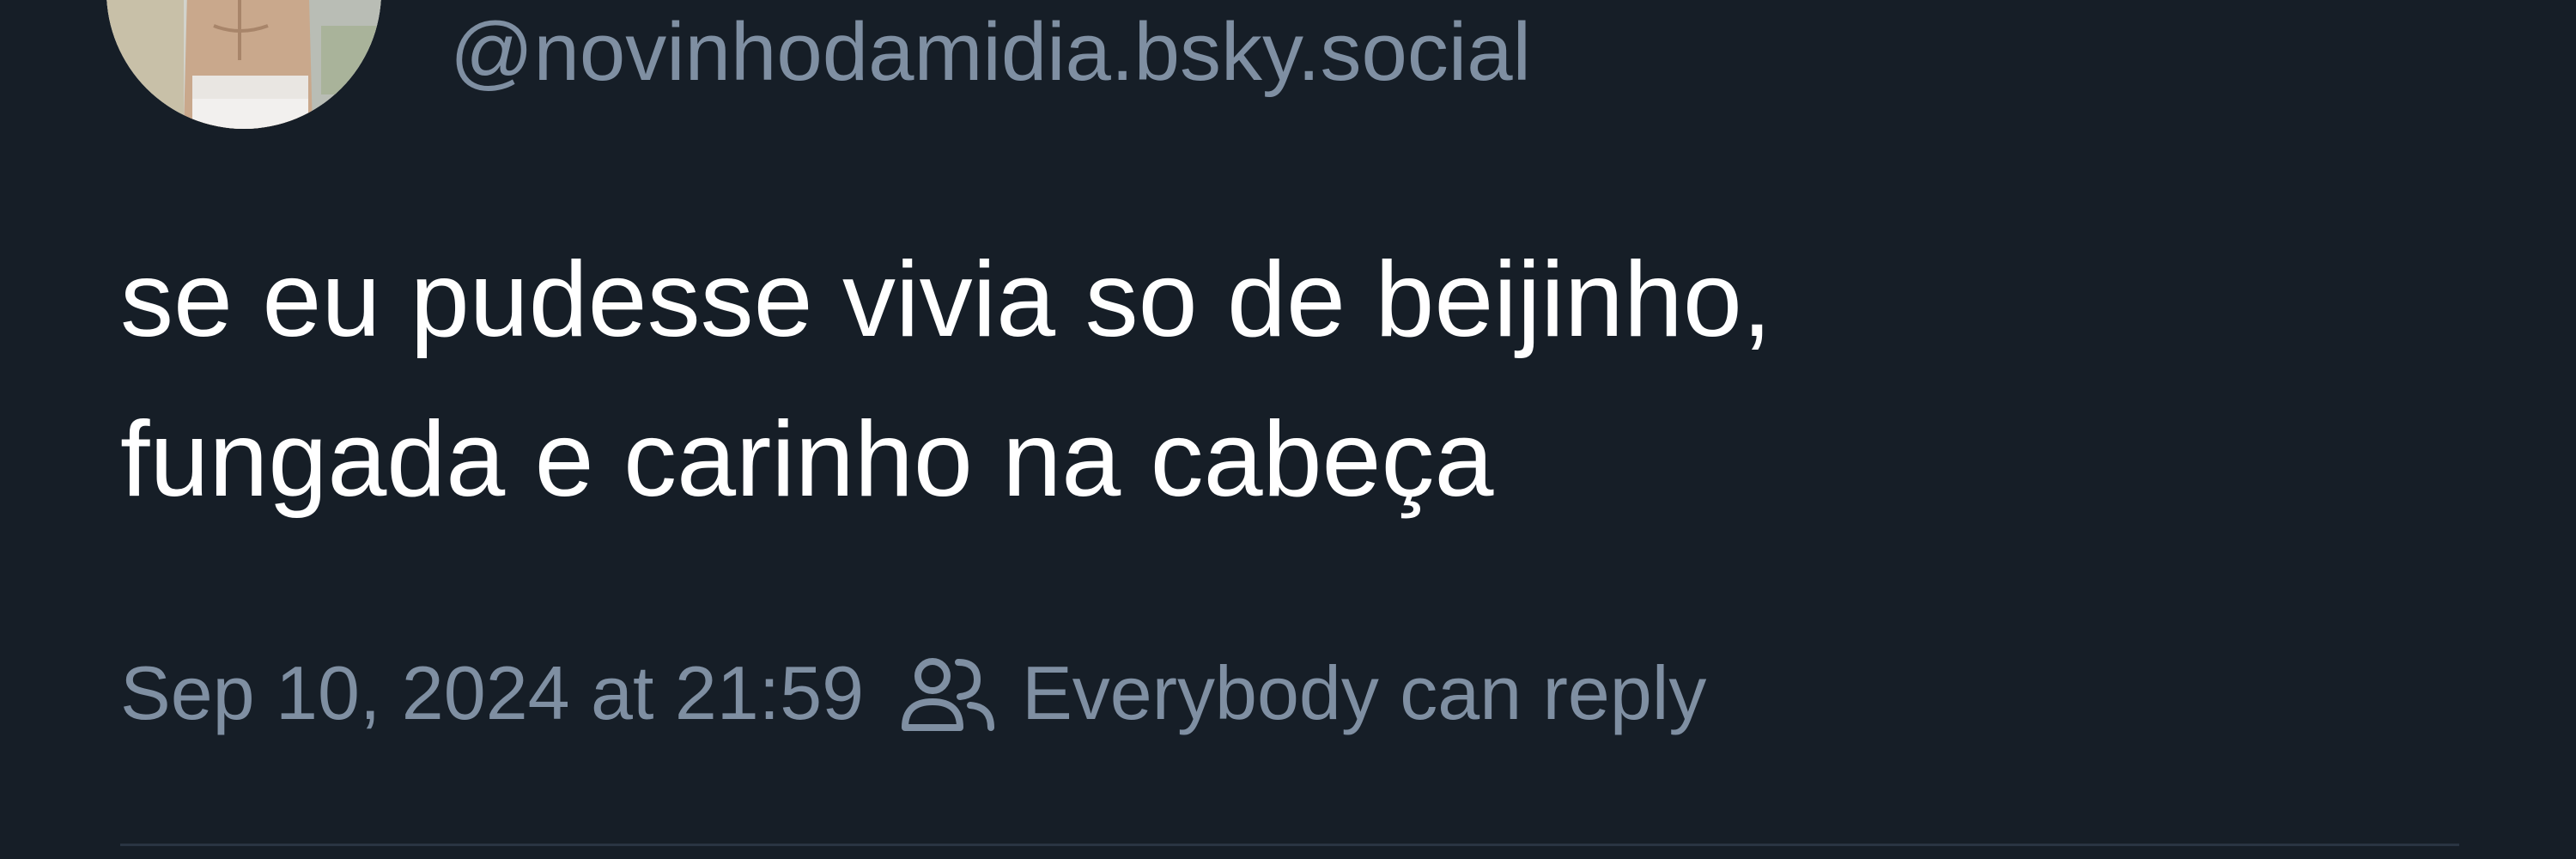 The width and height of the screenshot is (2576, 859). Describe the element at coordinates (1290, 845) in the screenshot. I see `divider` at that location.